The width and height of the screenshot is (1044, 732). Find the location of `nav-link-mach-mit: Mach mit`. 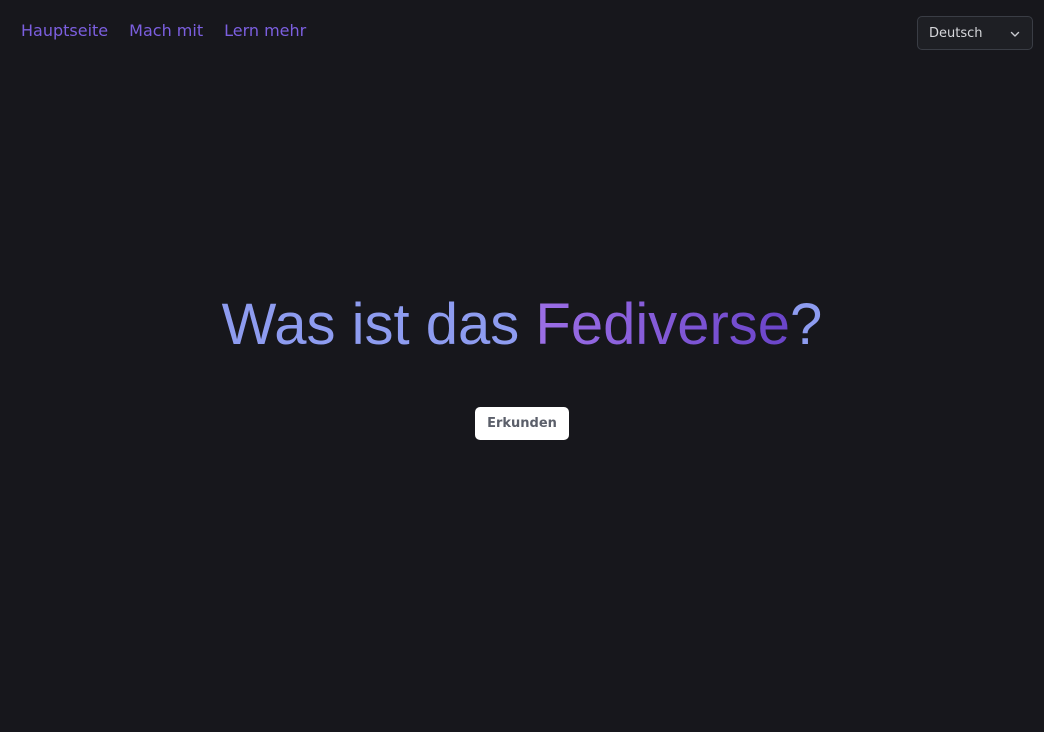

nav-link-mach-mit: Mach mit is located at coordinates (166, 31).